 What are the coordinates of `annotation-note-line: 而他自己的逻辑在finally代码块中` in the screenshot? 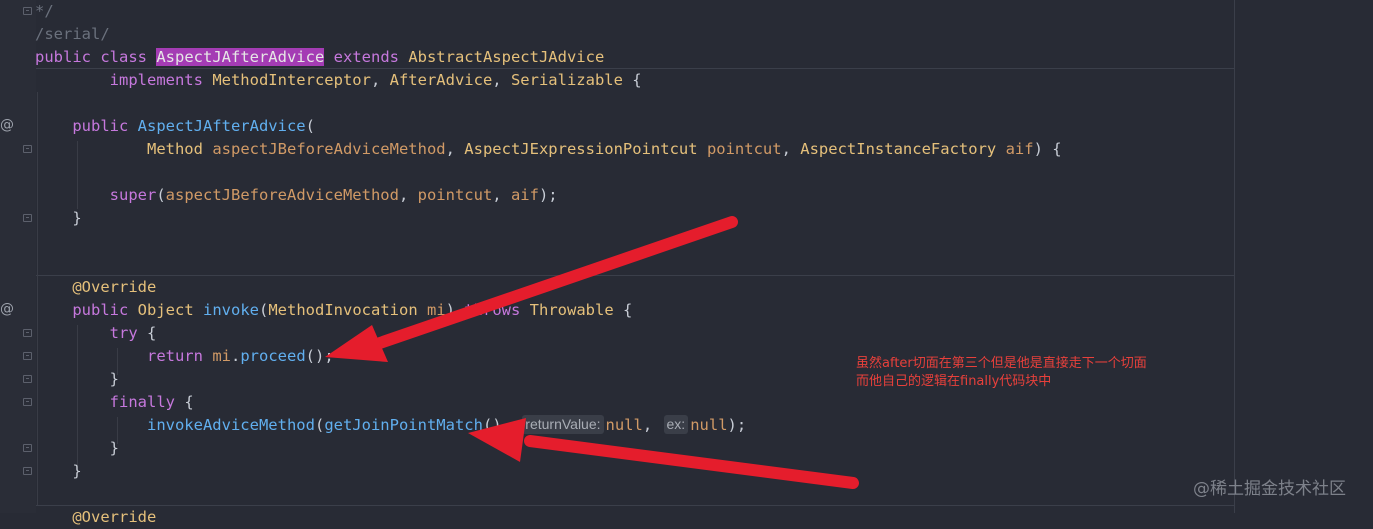 It's located at (954, 381).